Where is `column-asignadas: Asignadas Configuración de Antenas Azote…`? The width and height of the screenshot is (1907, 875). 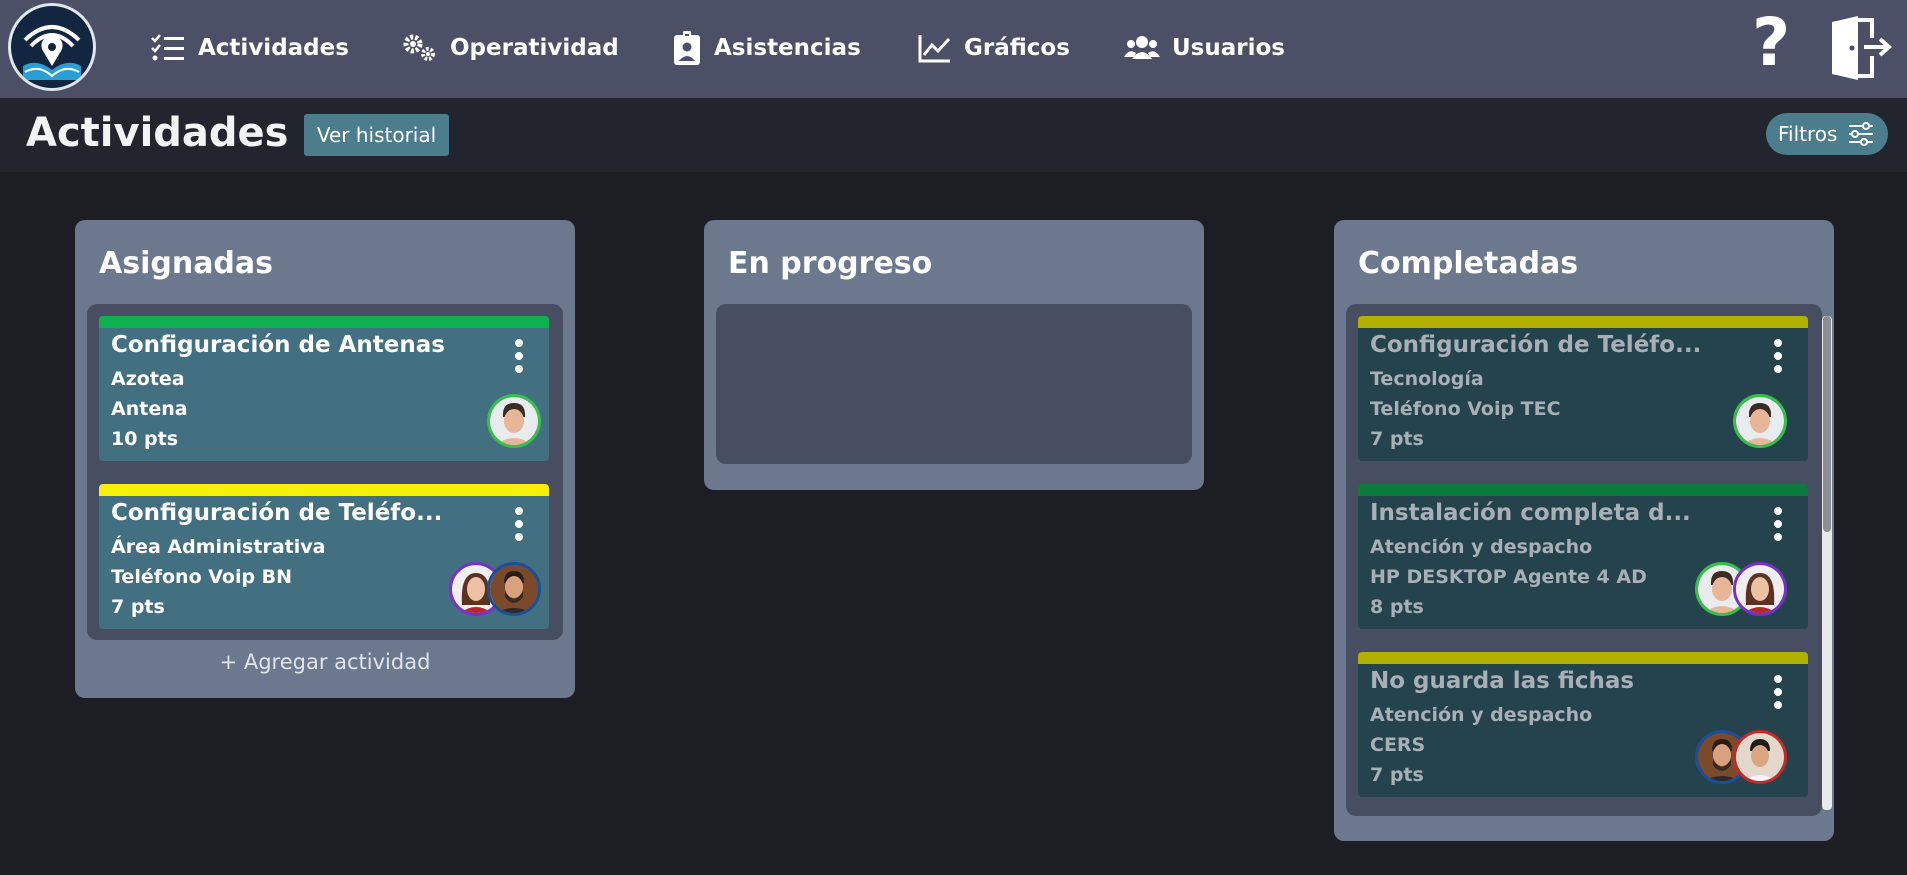
column-asignadas: Asignadas Configuración de Antenas Azote… is located at coordinates (325, 459).